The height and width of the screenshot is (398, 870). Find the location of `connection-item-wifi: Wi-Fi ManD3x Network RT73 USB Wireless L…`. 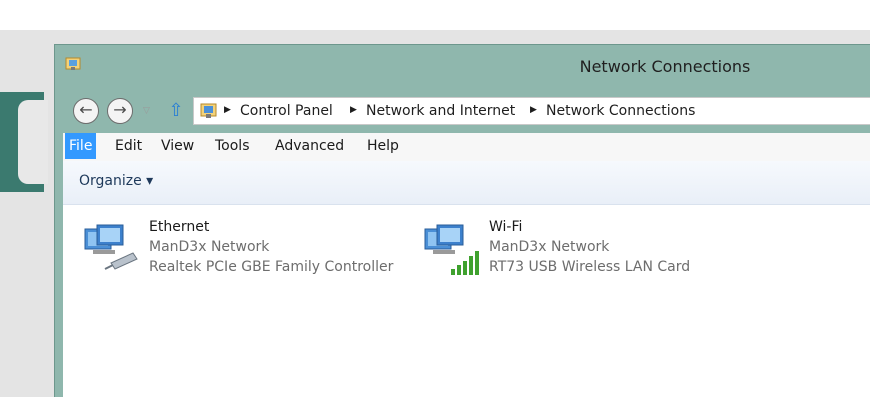

connection-item-wifi: Wi-Fi ManD3x Network RT73 USB Wireless L… is located at coordinates (568, 250).